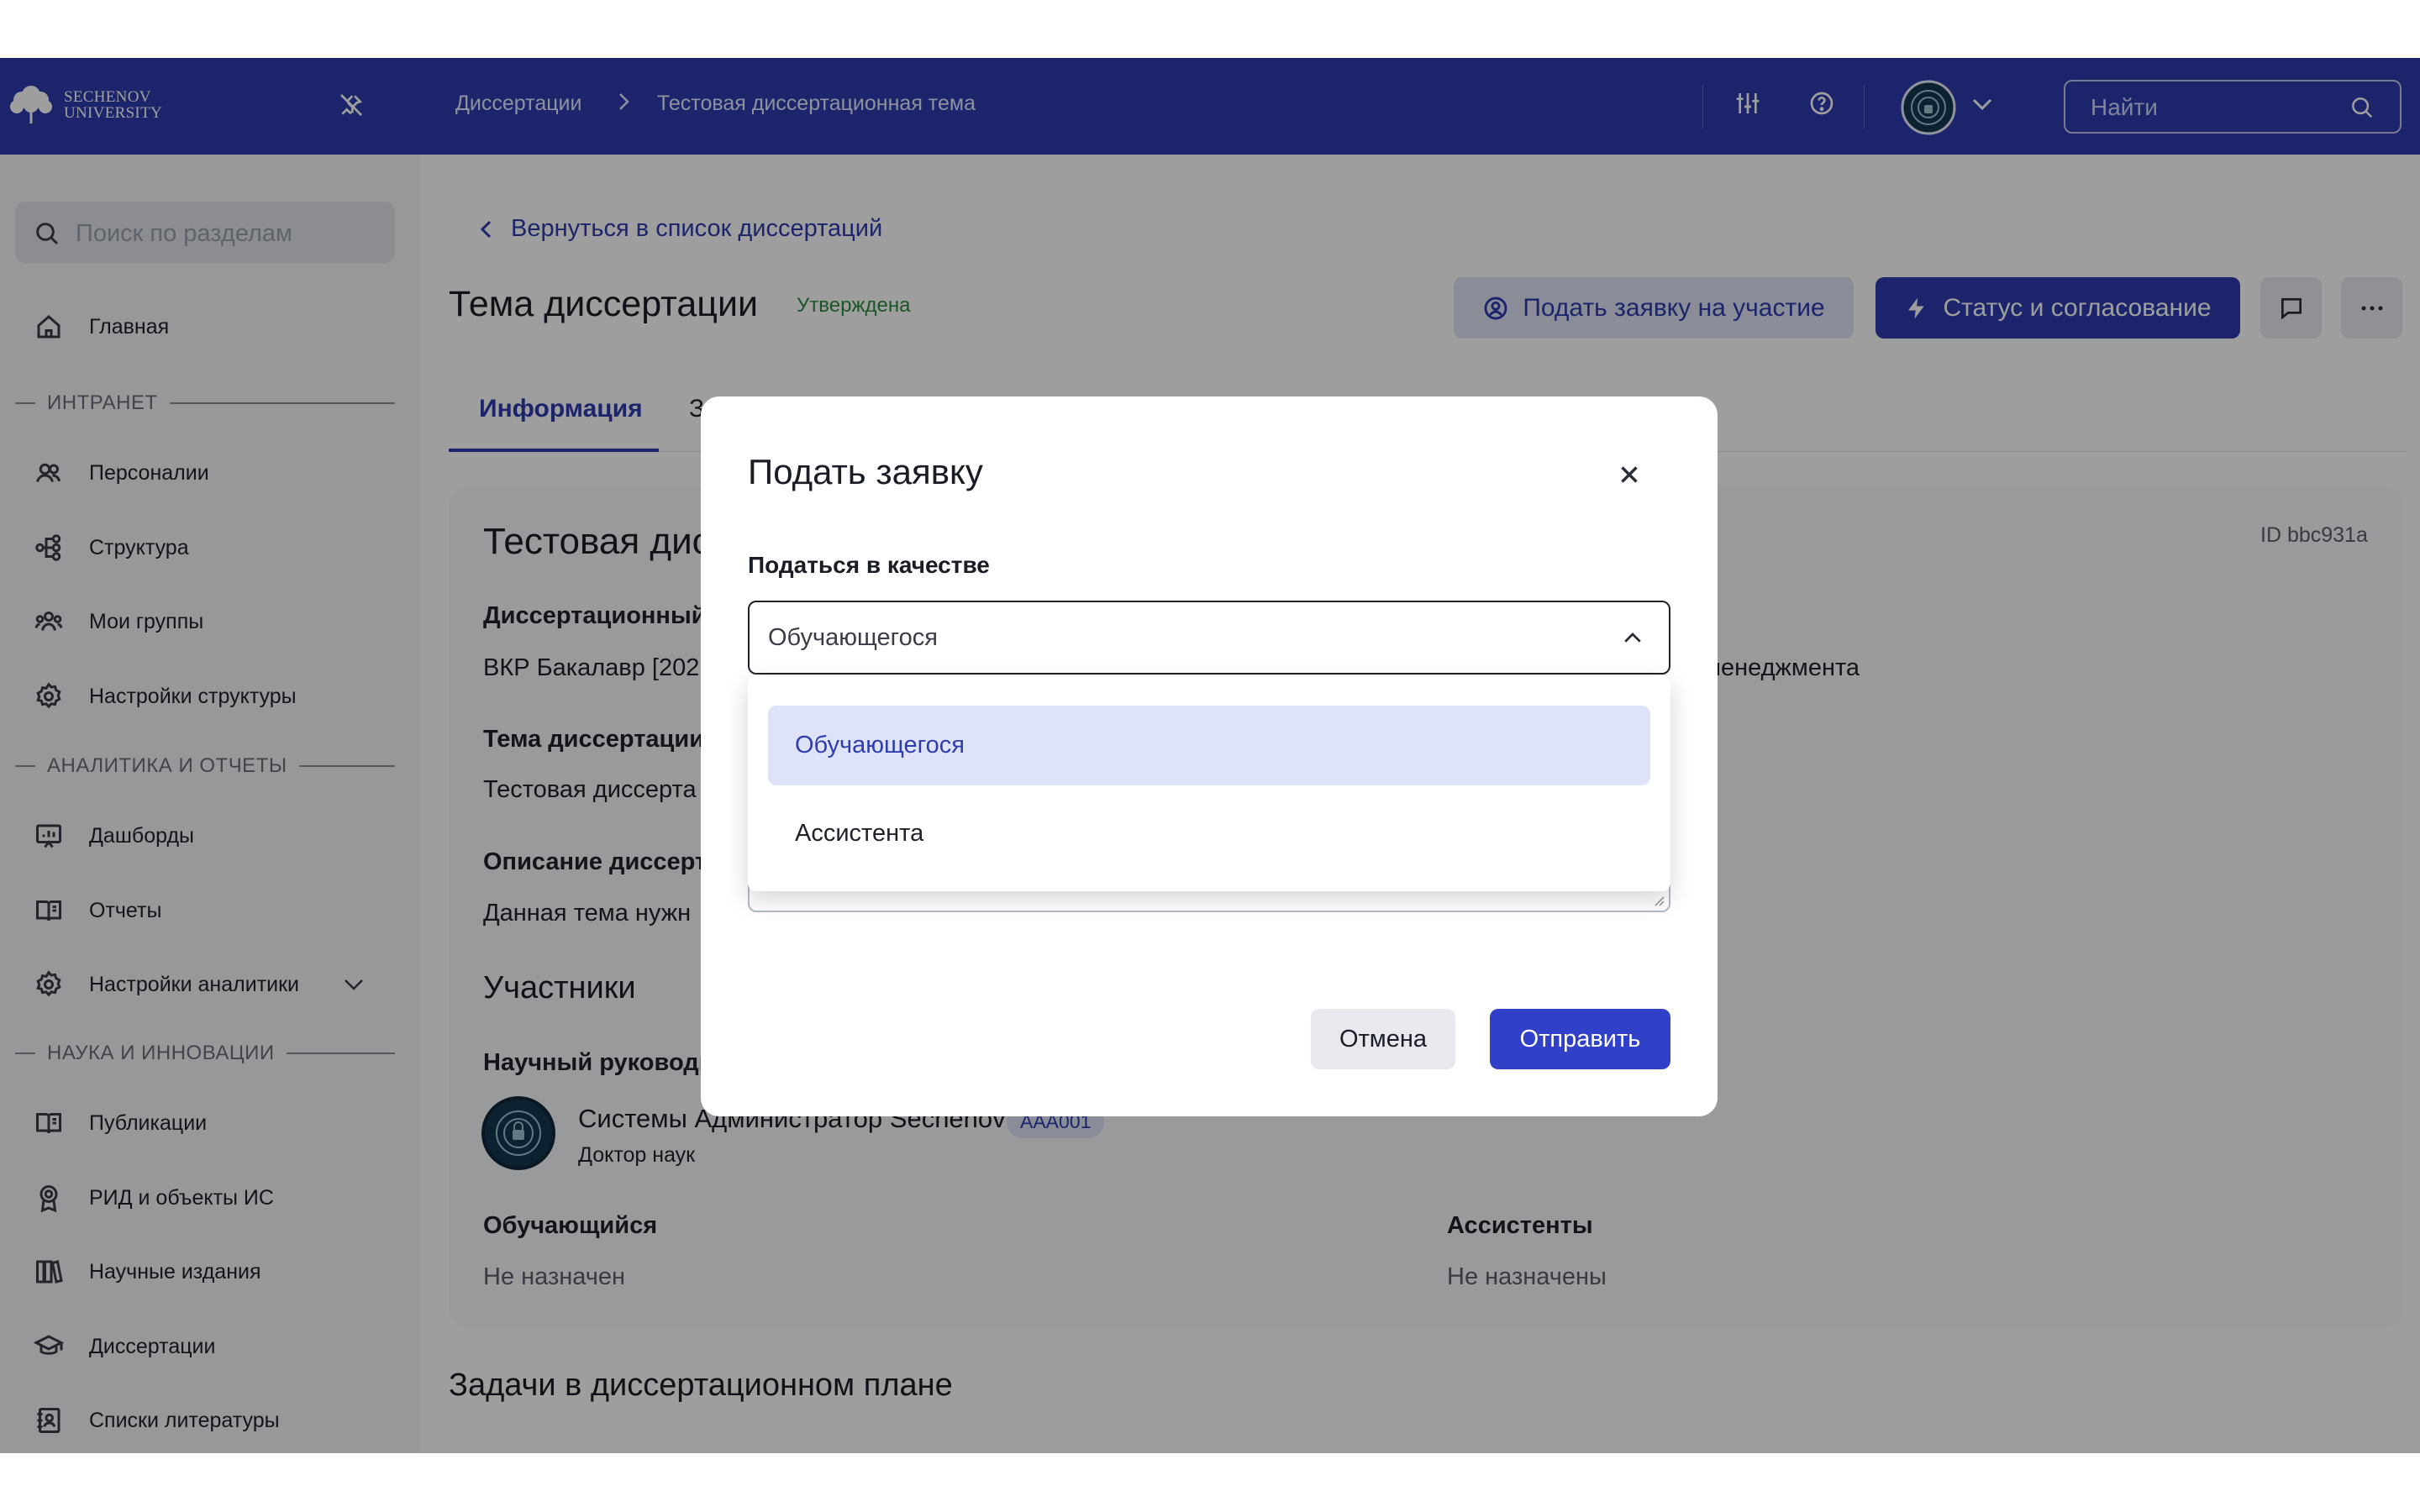 The image size is (2420, 1512). What do you see at coordinates (1209, 638) in the screenshot?
I see `apply-as-select: Обучающегося` at bounding box center [1209, 638].